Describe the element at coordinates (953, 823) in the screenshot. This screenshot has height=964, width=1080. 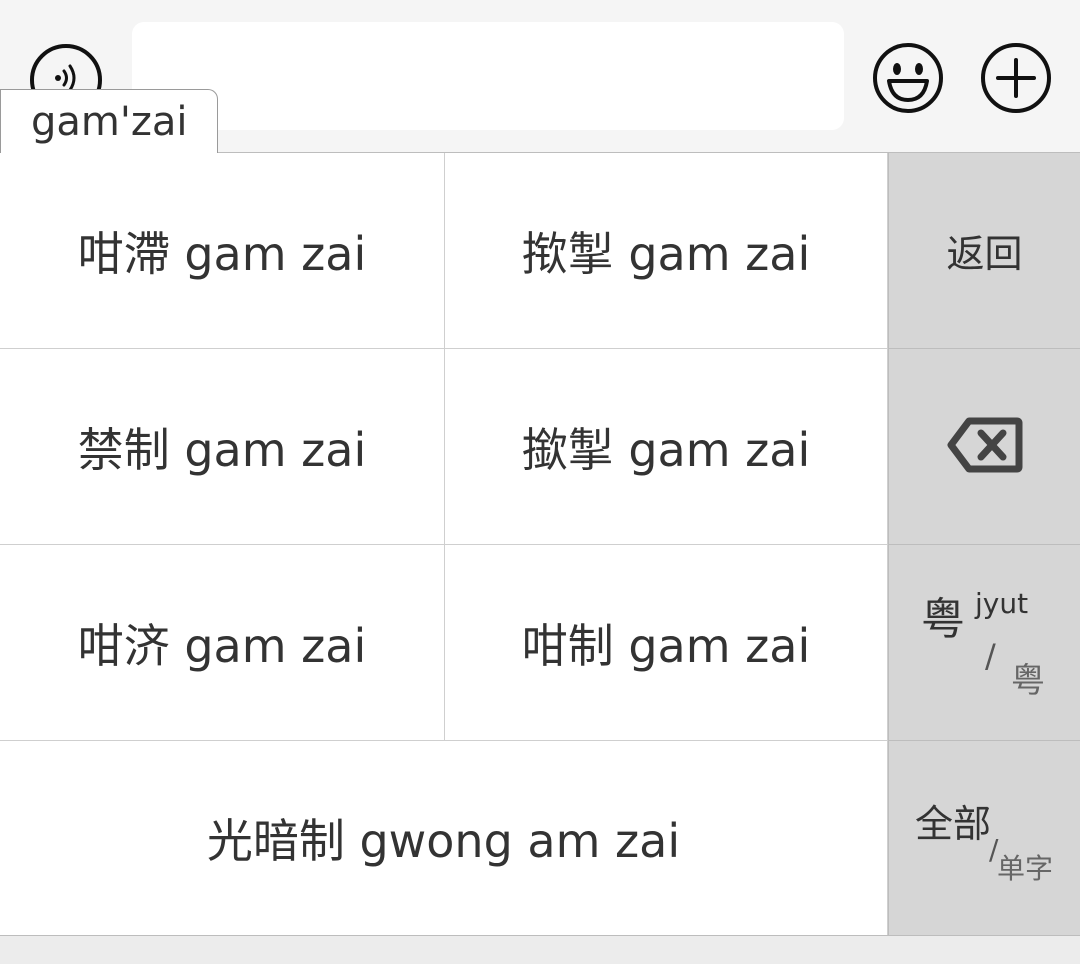
I see `filter-main: 全部` at that location.